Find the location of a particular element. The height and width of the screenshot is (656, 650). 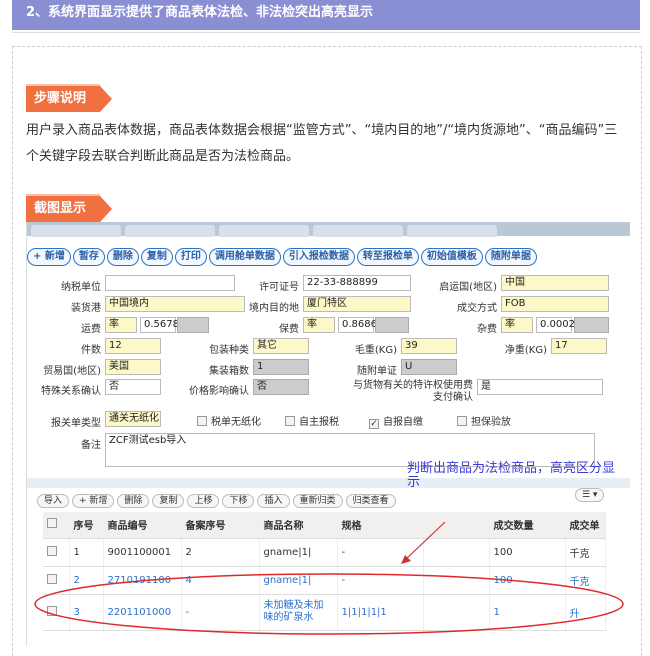

misc-value: 0.0002 is located at coordinates (555, 325).